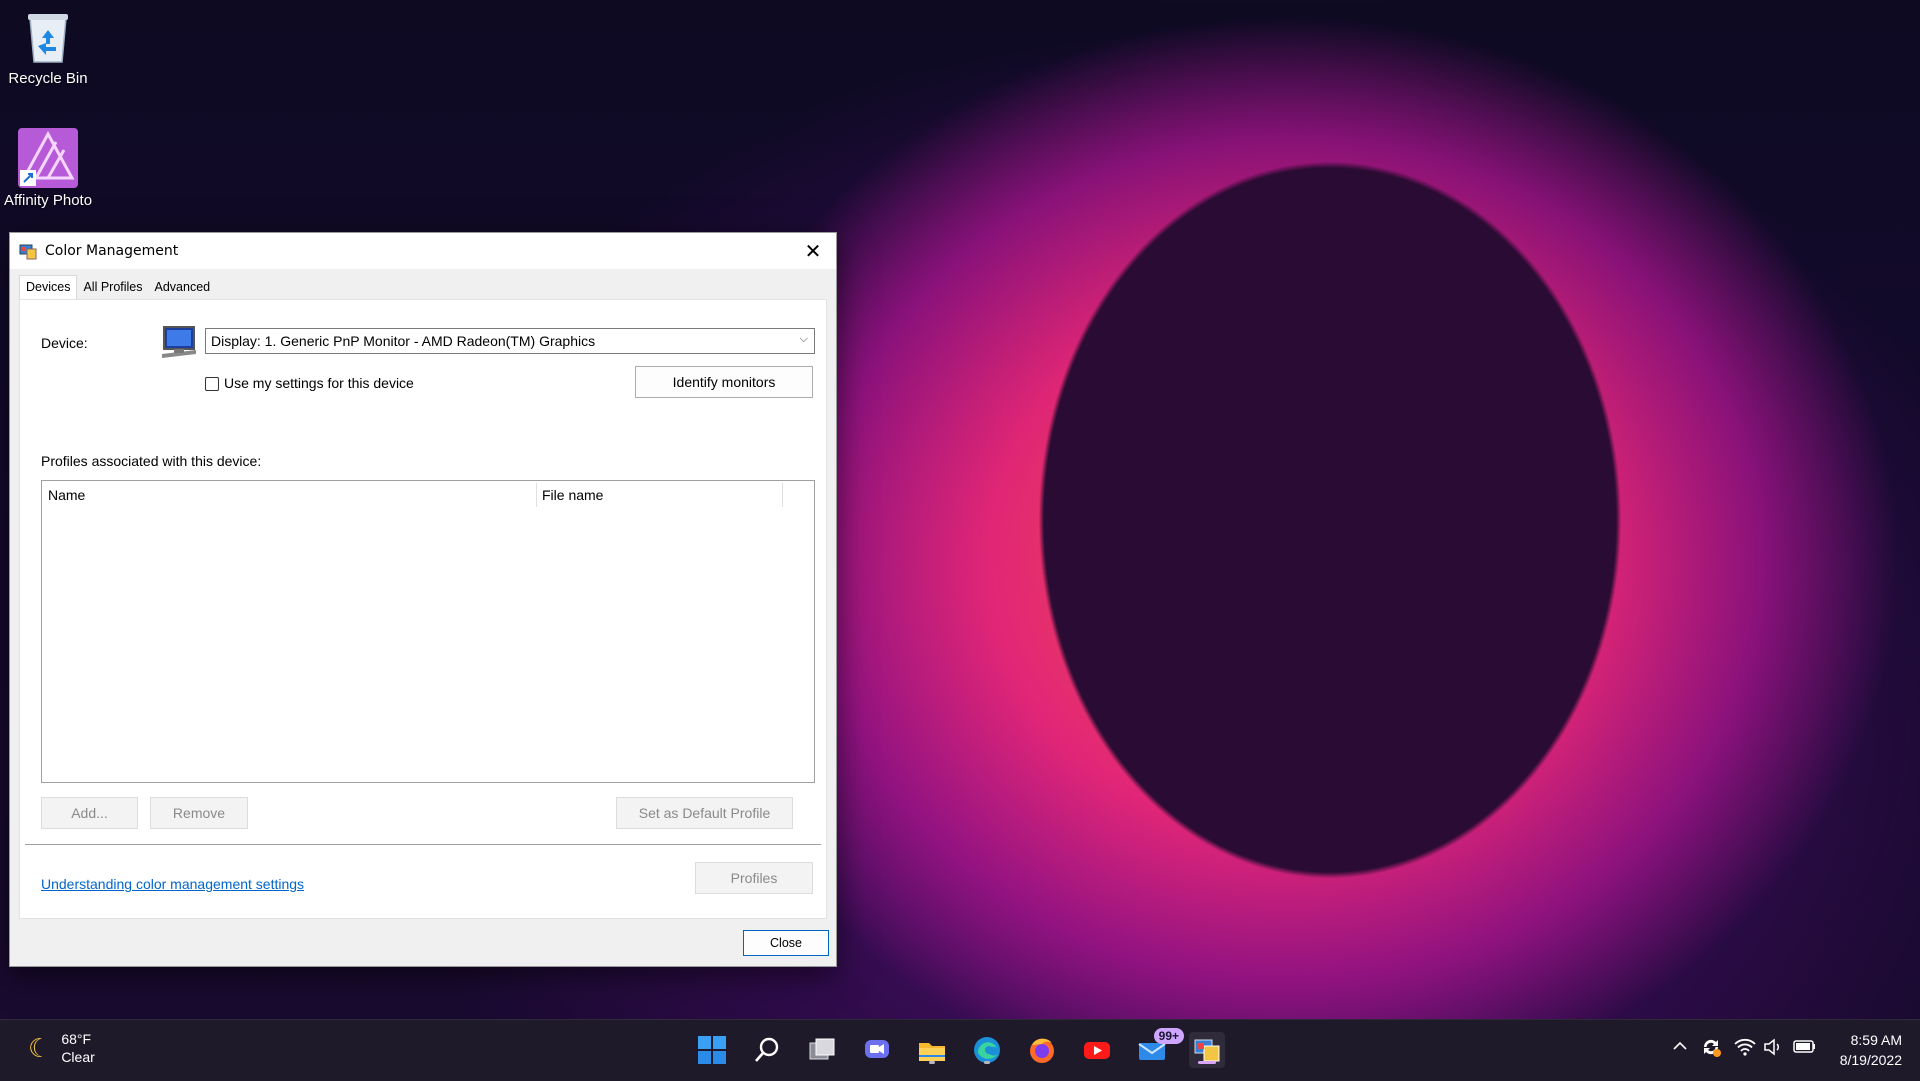  Describe the element at coordinates (1711, 1048) in the screenshot. I see `sync-icon` at that location.